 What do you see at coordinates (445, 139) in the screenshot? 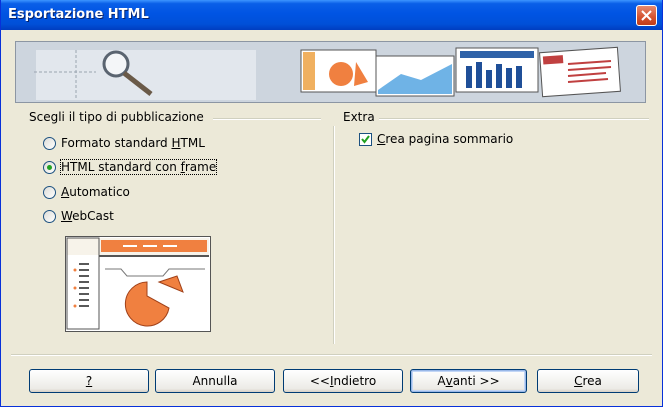
I see `checkbox-label: Crea pagina sommario` at bounding box center [445, 139].